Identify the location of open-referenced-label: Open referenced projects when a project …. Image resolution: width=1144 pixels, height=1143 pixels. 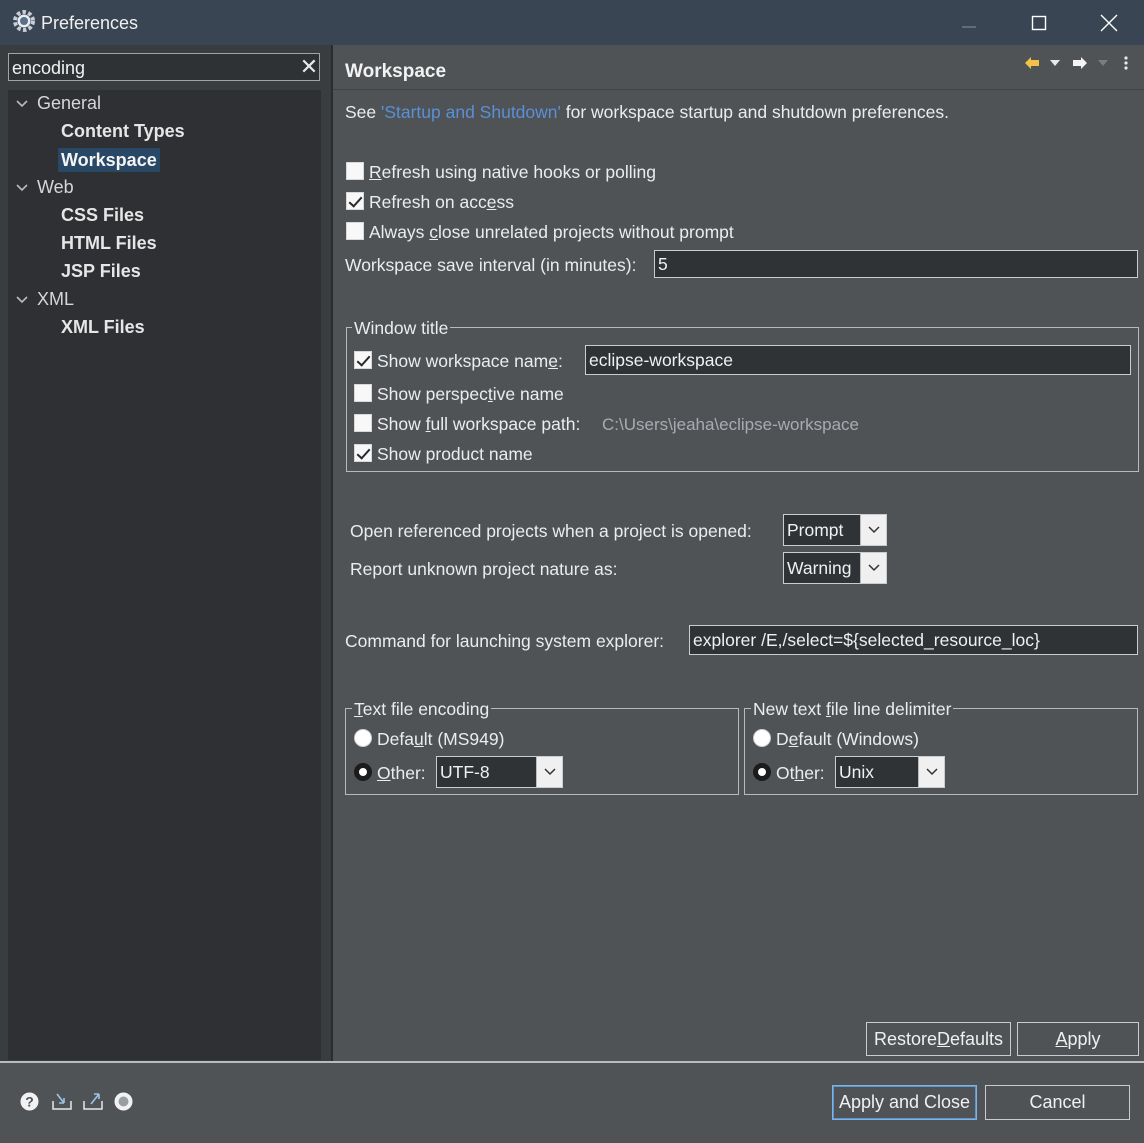
(551, 531).